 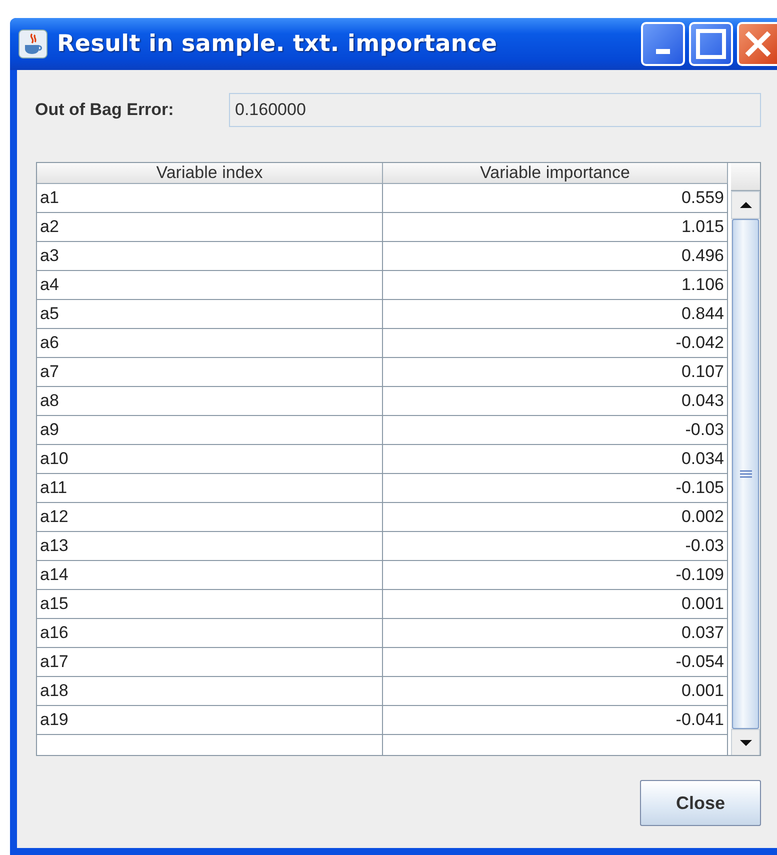 I want to click on table-cell: a7, so click(x=210, y=372).